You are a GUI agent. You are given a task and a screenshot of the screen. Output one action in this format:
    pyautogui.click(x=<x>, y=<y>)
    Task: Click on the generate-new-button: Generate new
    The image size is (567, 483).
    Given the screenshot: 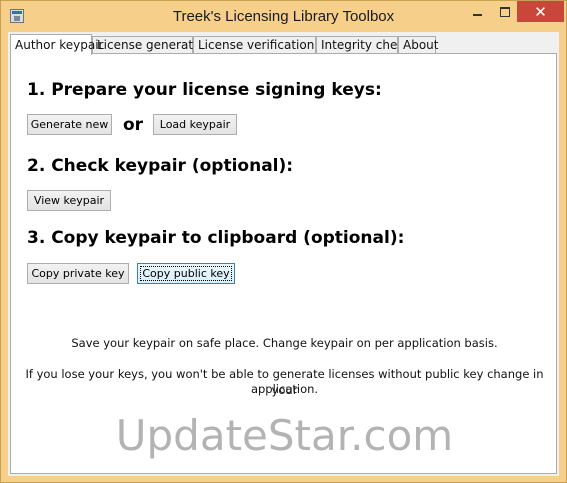 What is the action you would take?
    pyautogui.click(x=69, y=124)
    